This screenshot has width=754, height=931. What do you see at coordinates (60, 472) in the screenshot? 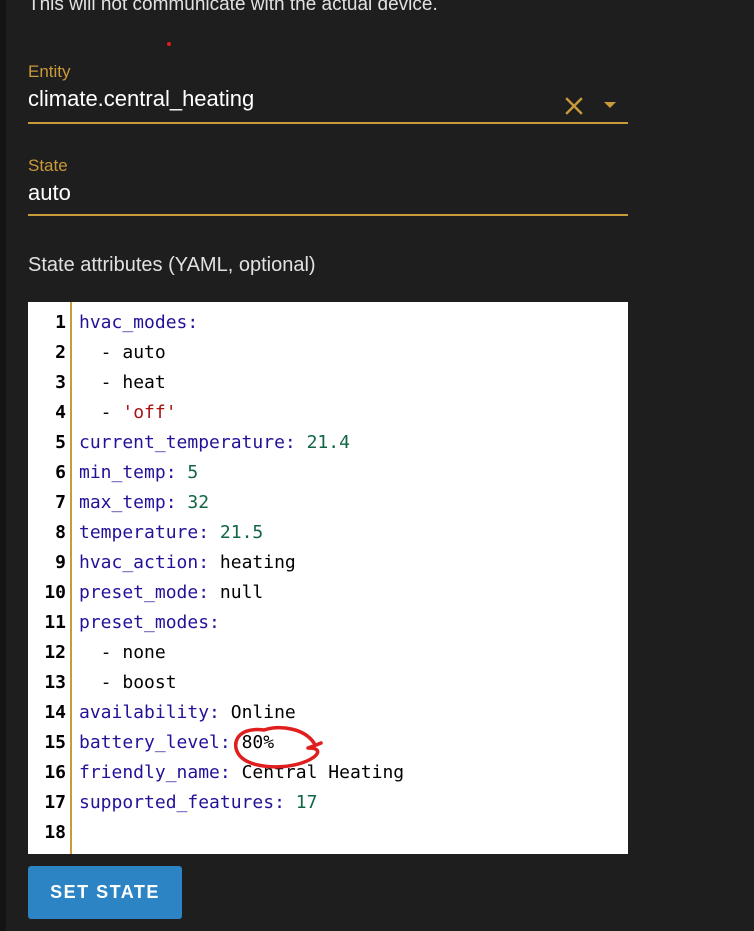
I see `line-number: 6` at bounding box center [60, 472].